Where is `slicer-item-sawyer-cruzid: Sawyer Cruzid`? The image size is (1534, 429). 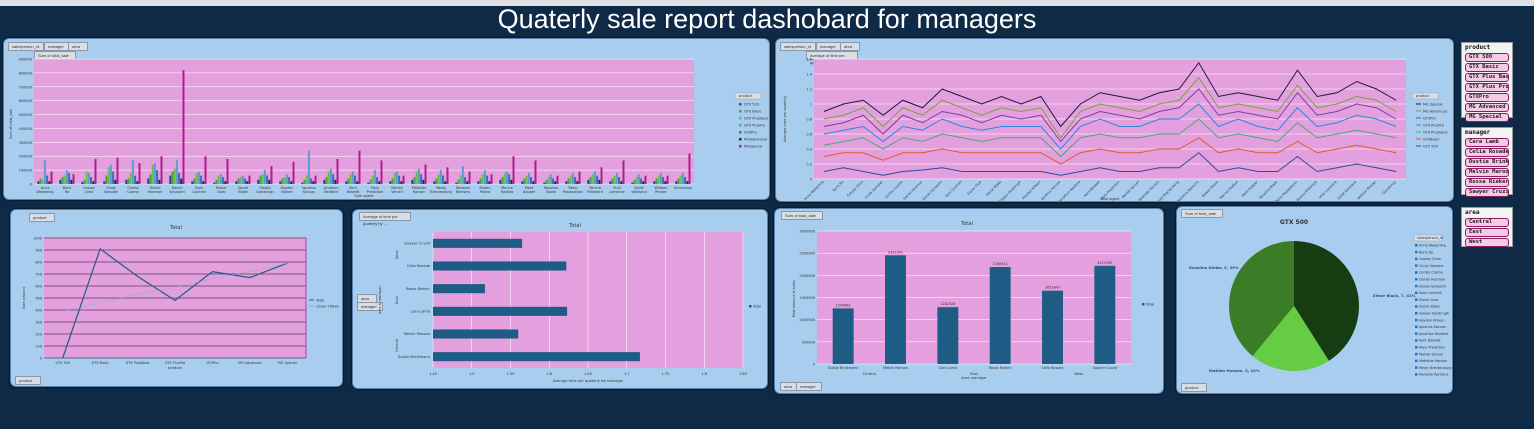
slicer-item-sawyer-cruzid: Sawyer Cruzid is located at coordinates (1487, 192).